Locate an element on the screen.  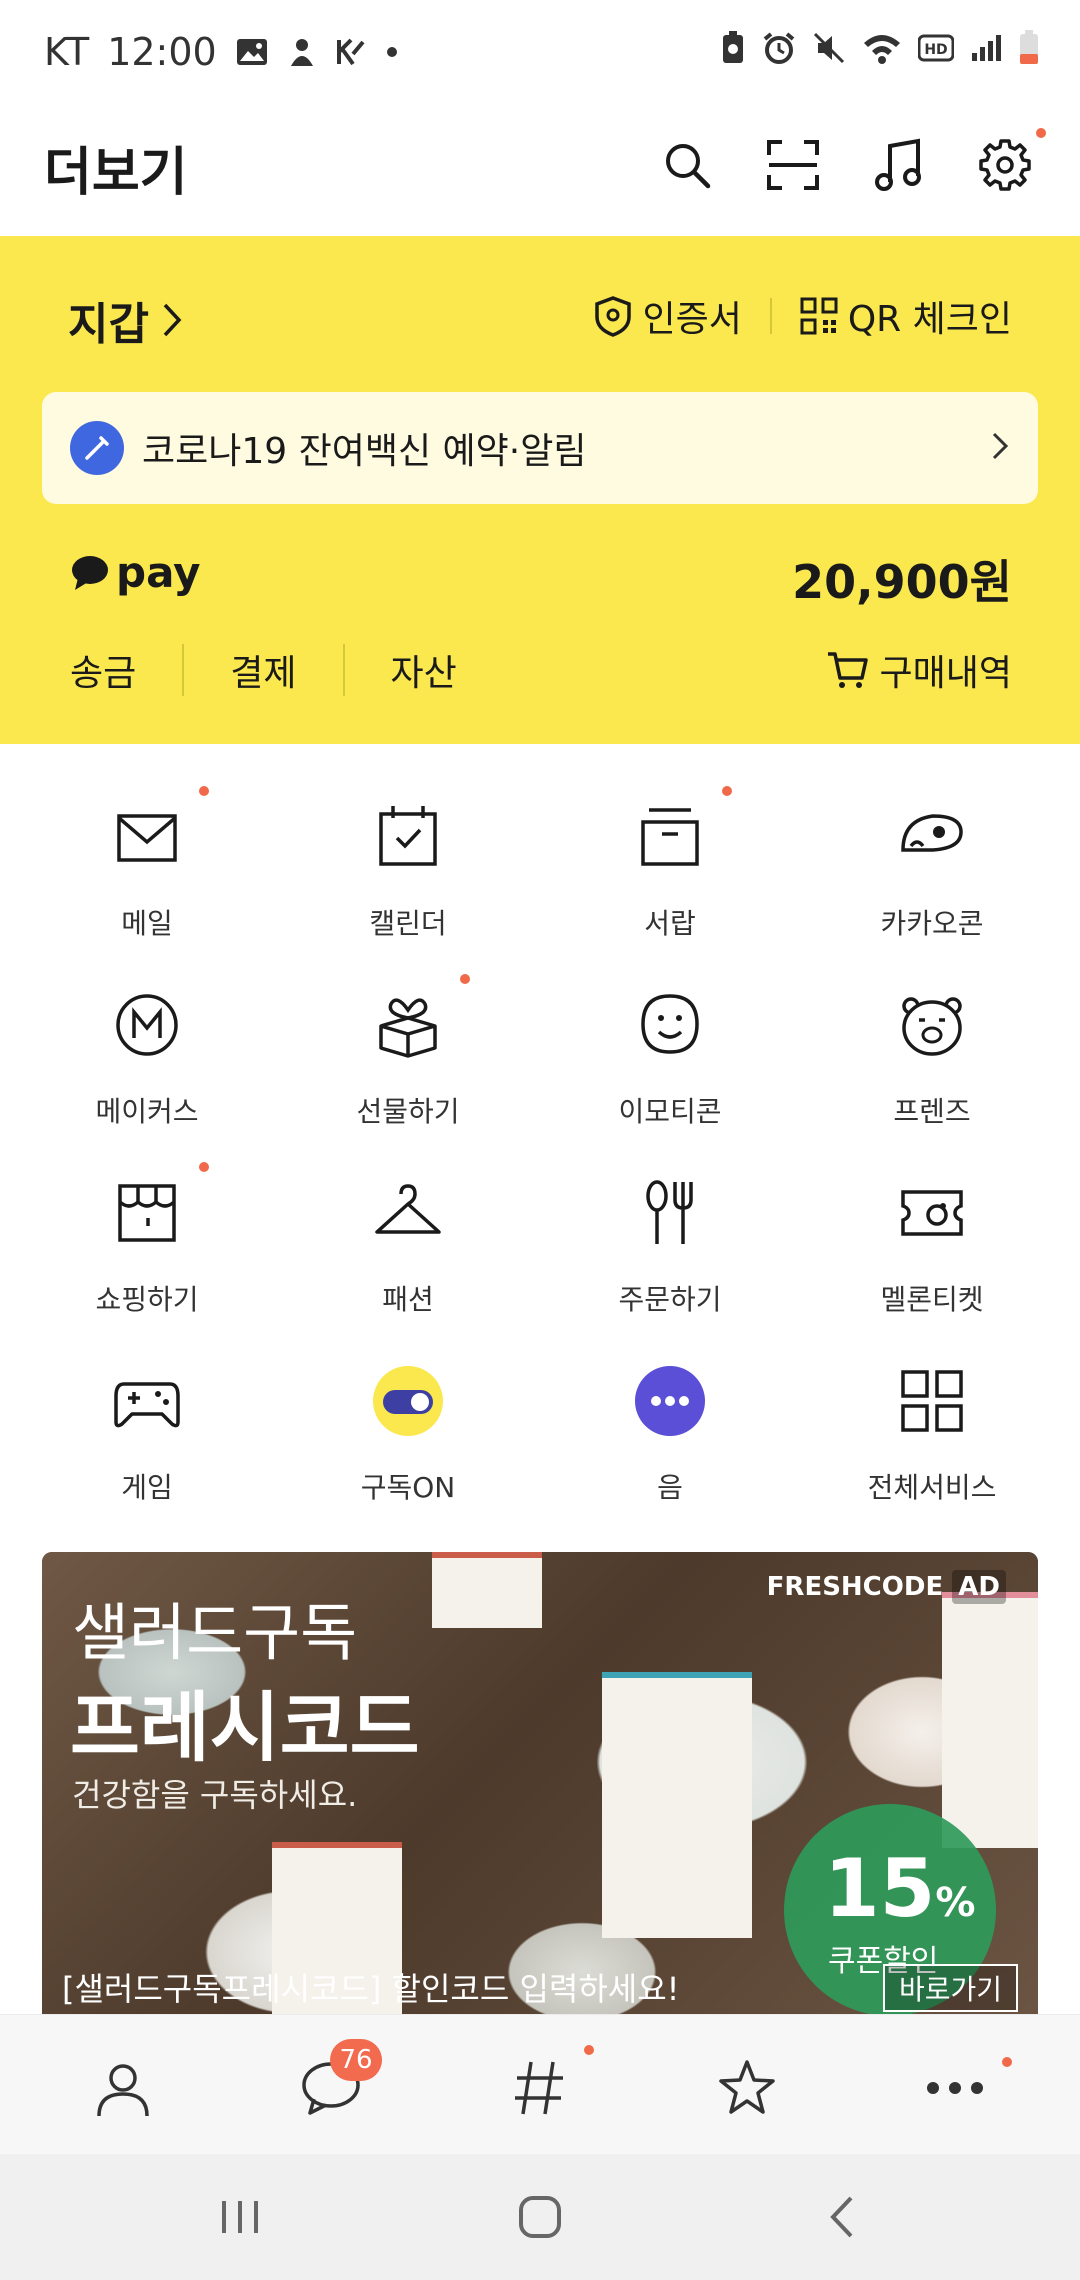
hd-voice-icon: HD is located at coordinates (936, 48).